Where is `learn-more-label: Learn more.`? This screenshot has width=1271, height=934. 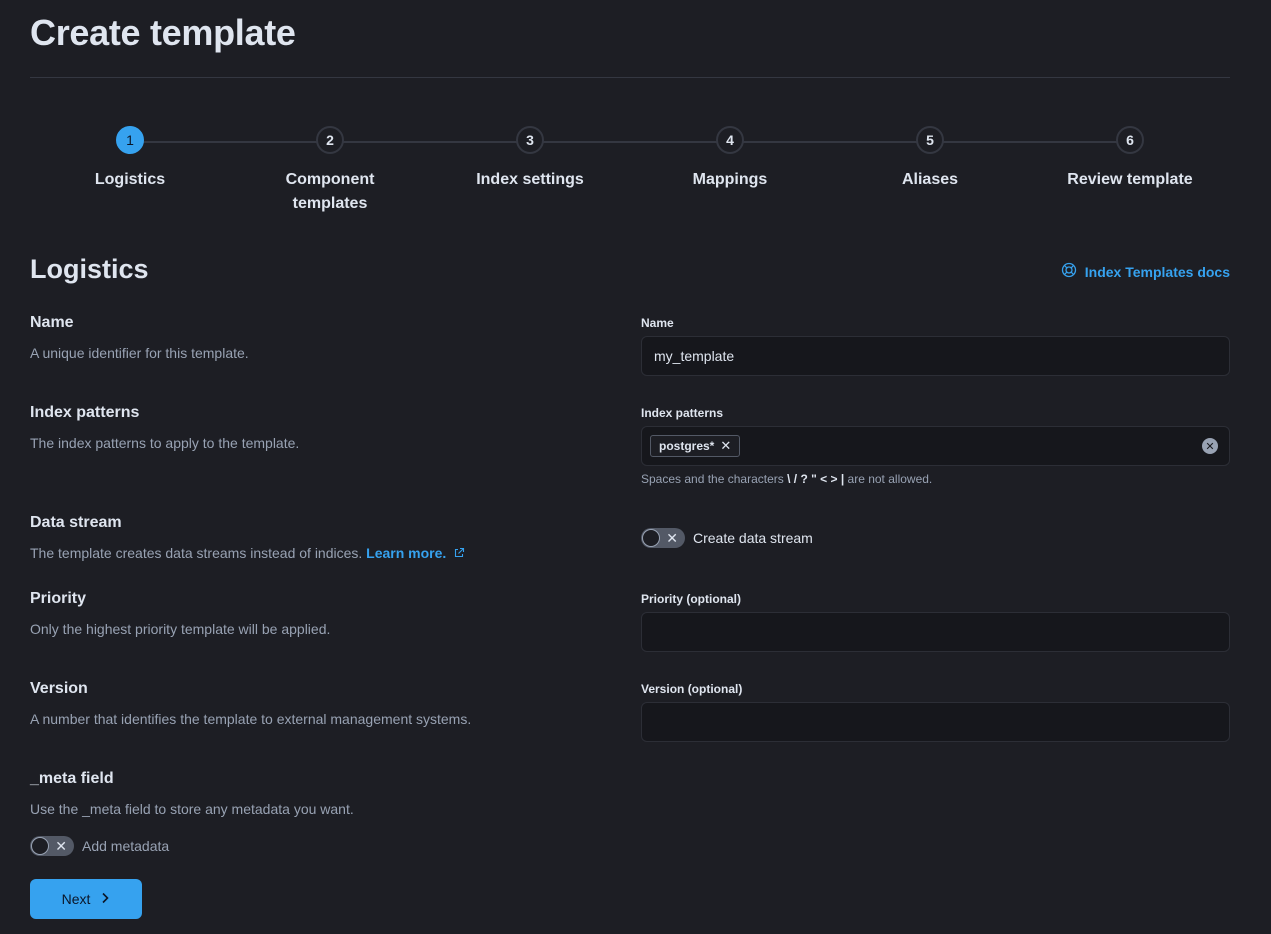 learn-more-label: Learn more. is located at coordinates (406, 553).